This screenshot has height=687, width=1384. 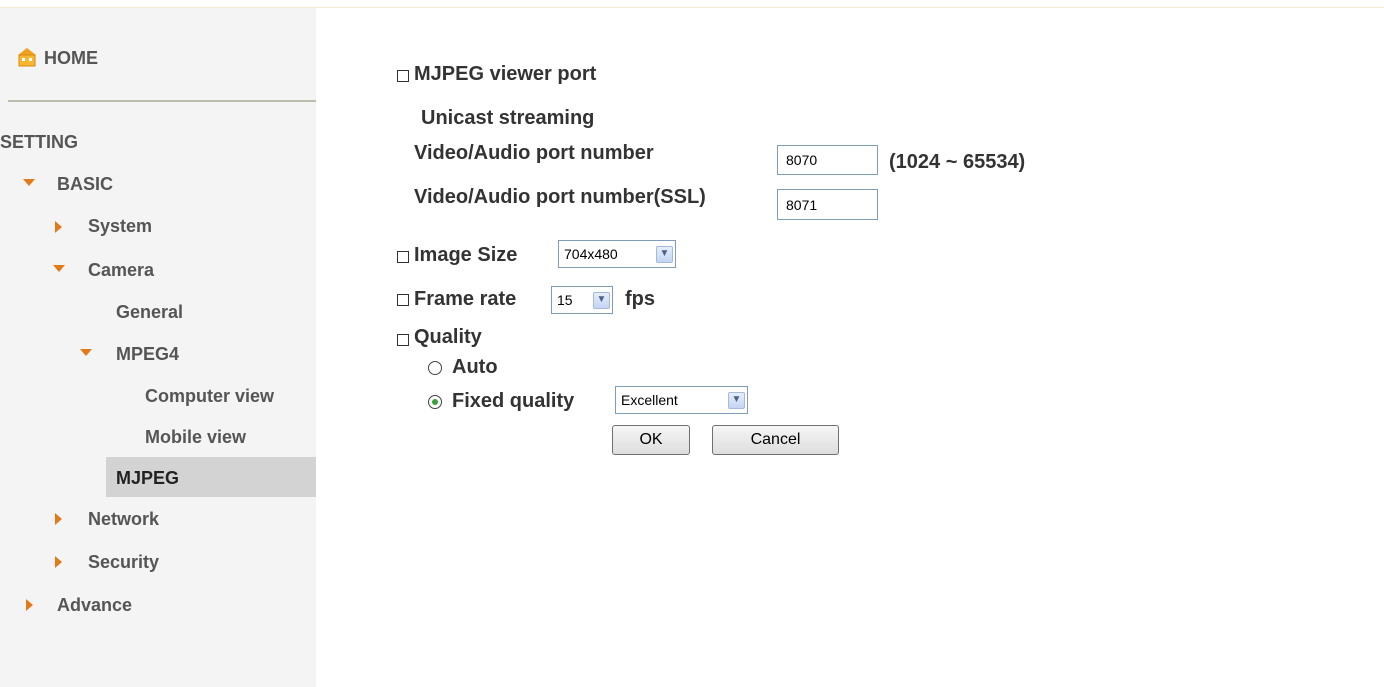 I want to click on frame-rate-label: Frame rate, so click(x=465, y=299).